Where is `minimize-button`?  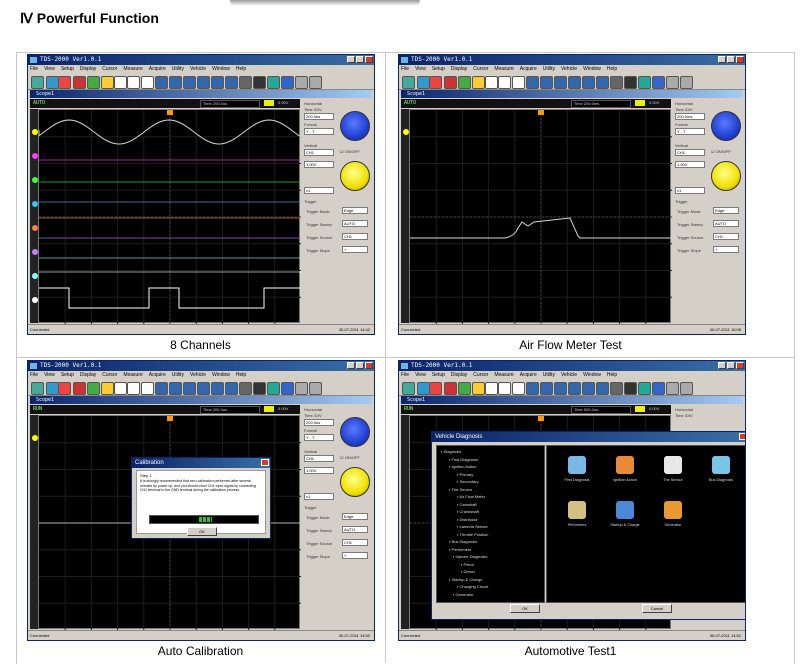 minimize-button is located at coordinates (722, 365).